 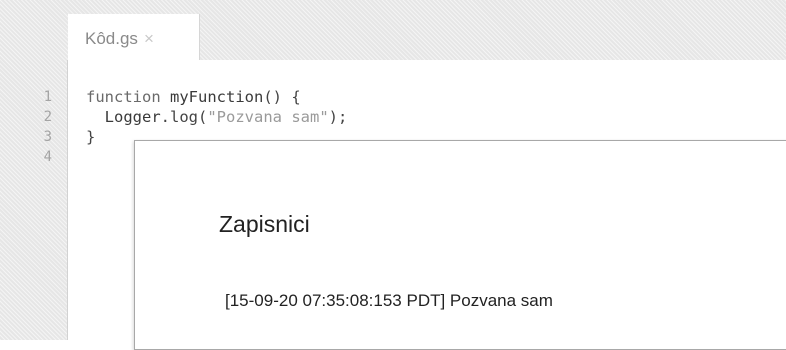 I want to click on line-number-gutter: 1 2 3 4, so click(x=34, y=200).